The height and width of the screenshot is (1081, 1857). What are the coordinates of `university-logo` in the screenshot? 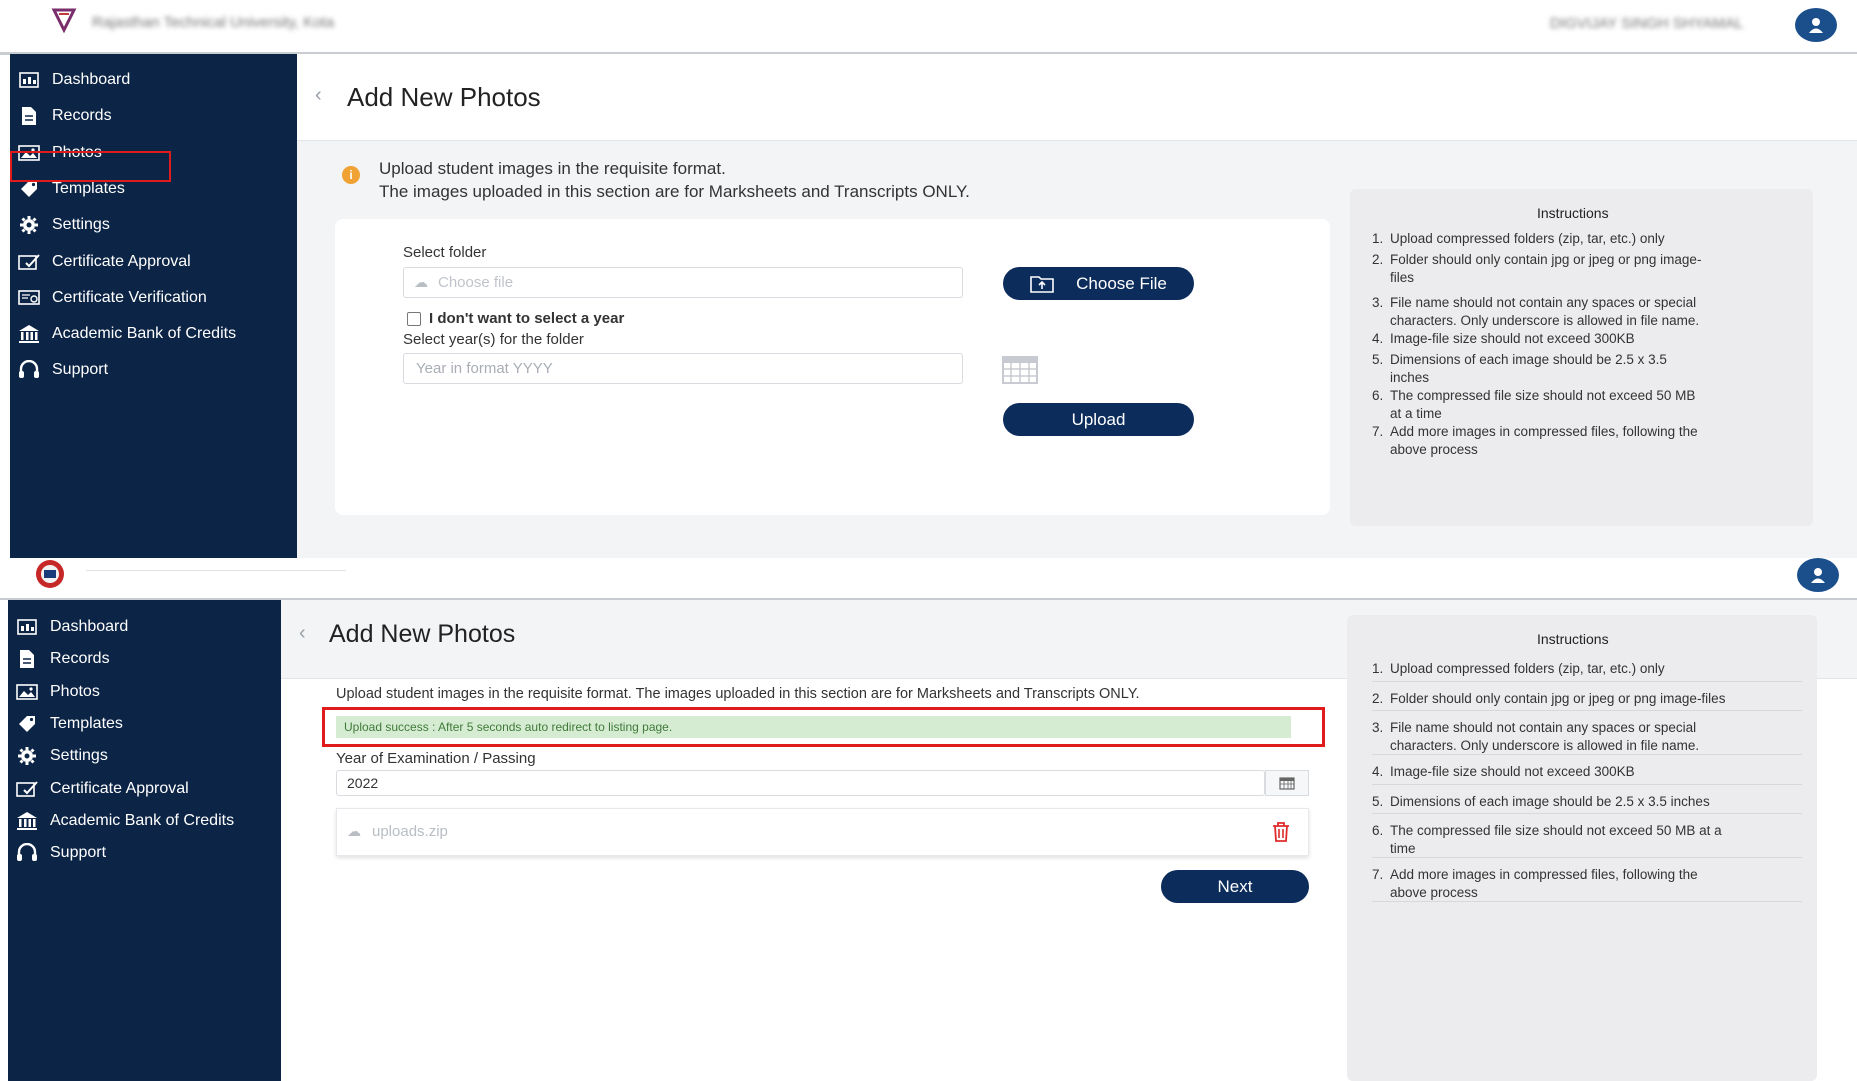 It's located at (64, 20).